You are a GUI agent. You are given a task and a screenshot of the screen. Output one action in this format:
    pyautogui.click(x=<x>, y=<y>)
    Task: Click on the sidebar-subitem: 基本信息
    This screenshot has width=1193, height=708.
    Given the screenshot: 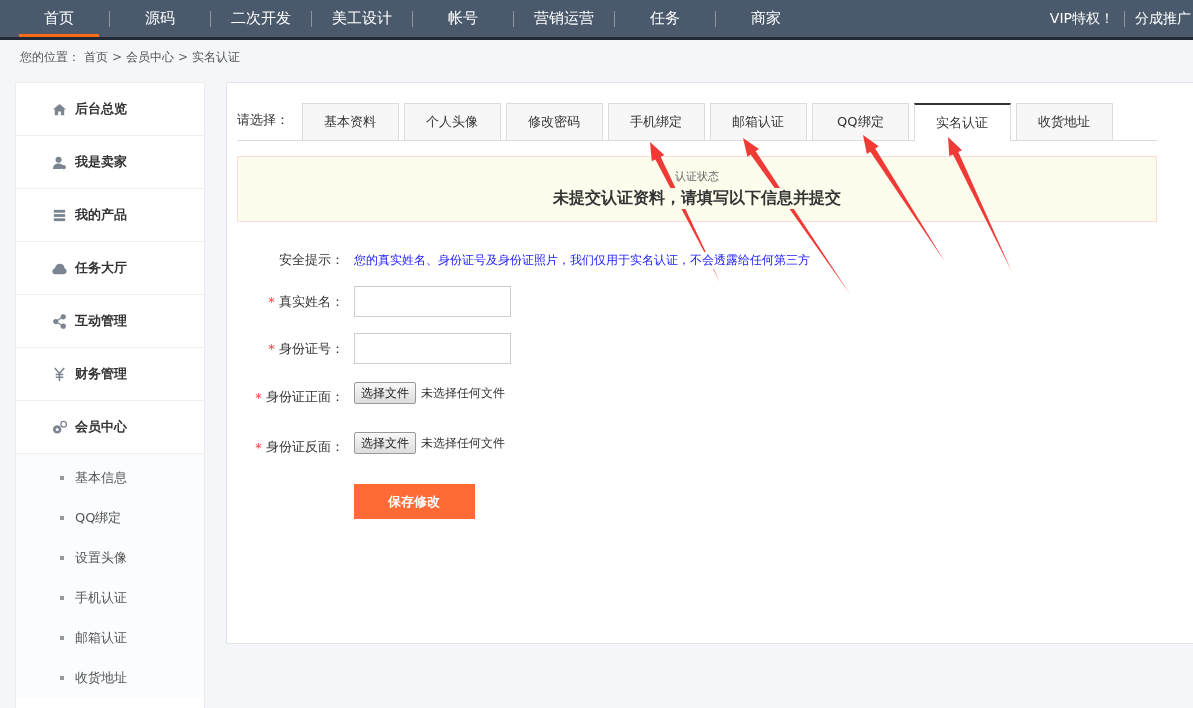 What is the action you would take?
    pyautogui.click(x=110, y=478)
    